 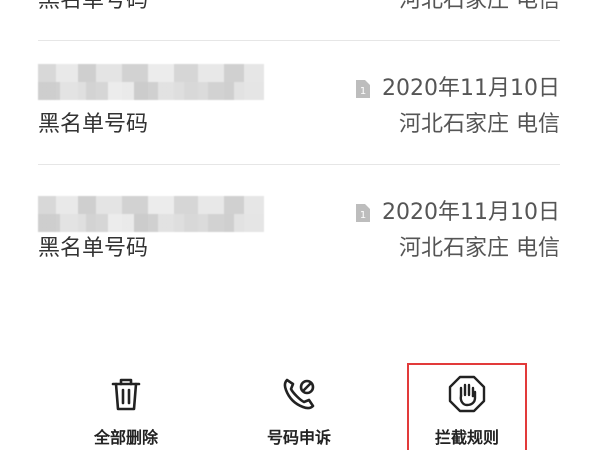 What do you see at coordinates (298, 437) in the screenshot?
I see `number-appeal-label: 号码申诉` at bounding box center [298, 437].